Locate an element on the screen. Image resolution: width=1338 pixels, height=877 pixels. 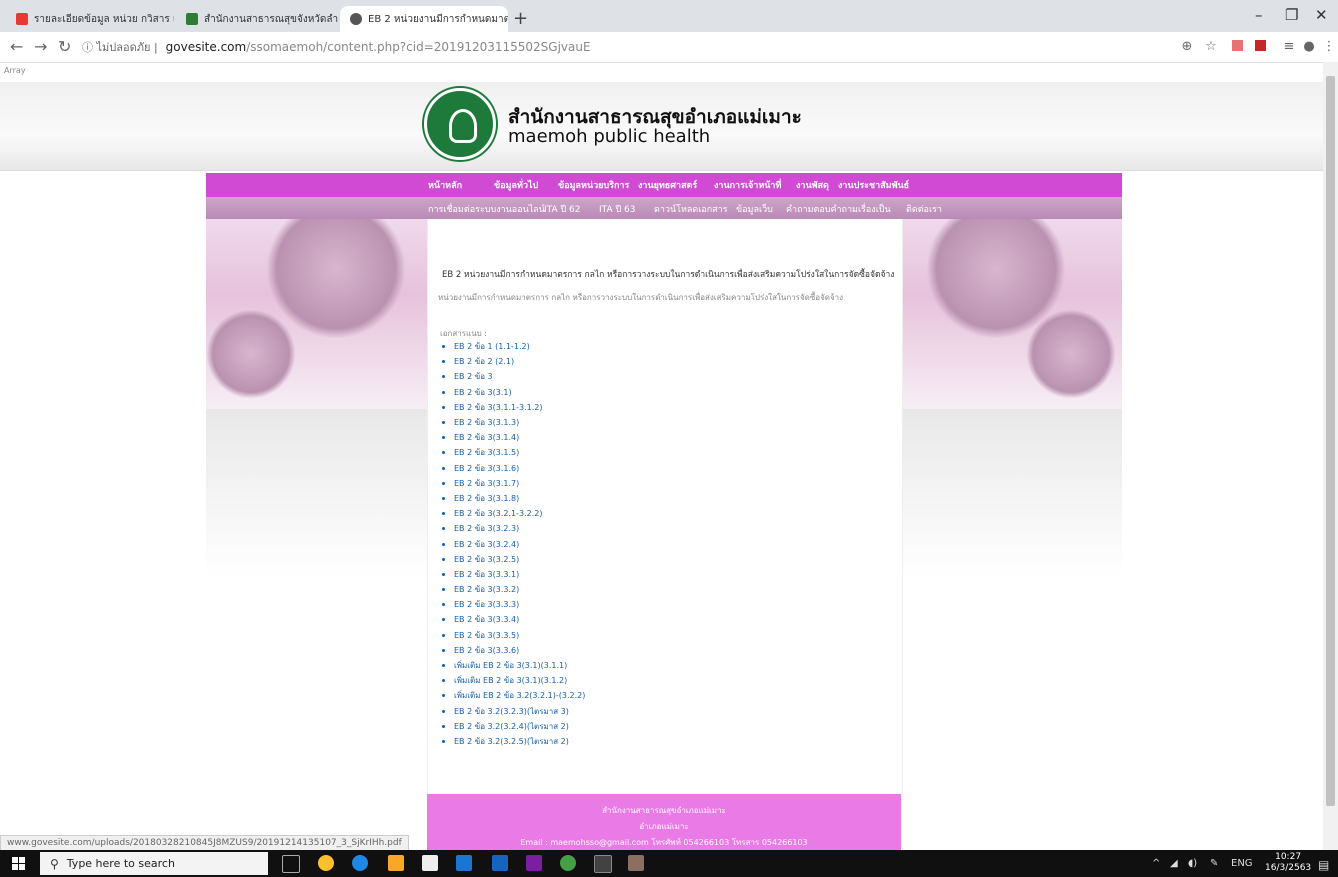
attachment-link: EB 2 ข้อ 3(3.3.4) is located at coordinates (513, 619).